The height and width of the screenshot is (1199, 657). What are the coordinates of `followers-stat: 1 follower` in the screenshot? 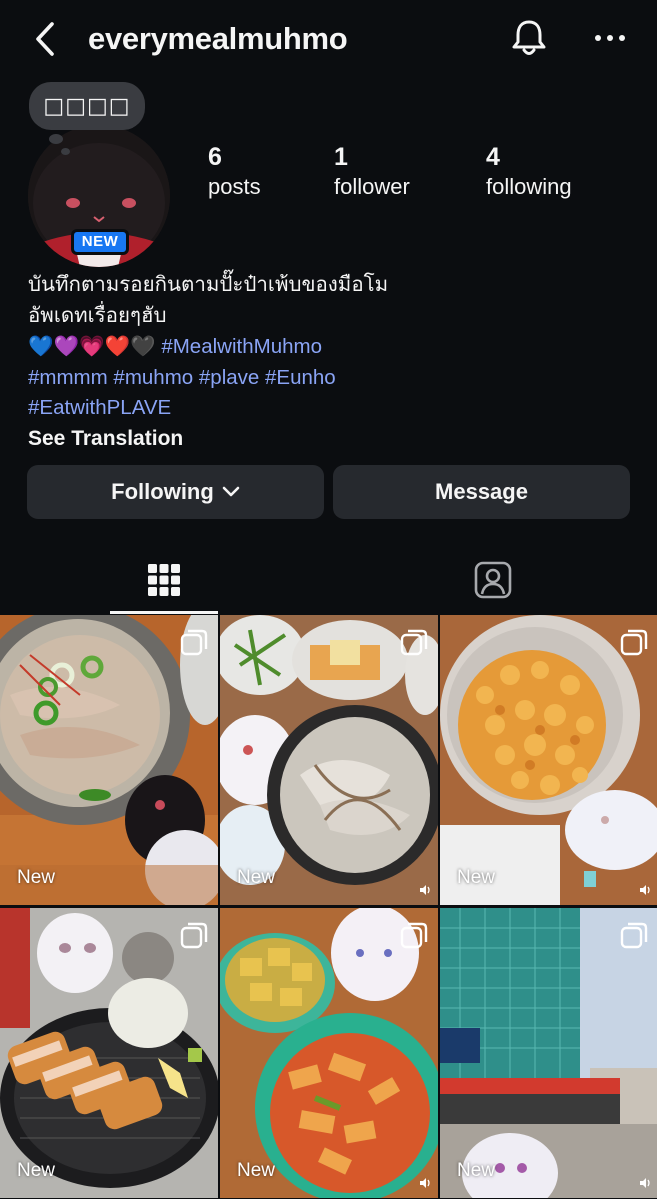 It's located at (372, 172).